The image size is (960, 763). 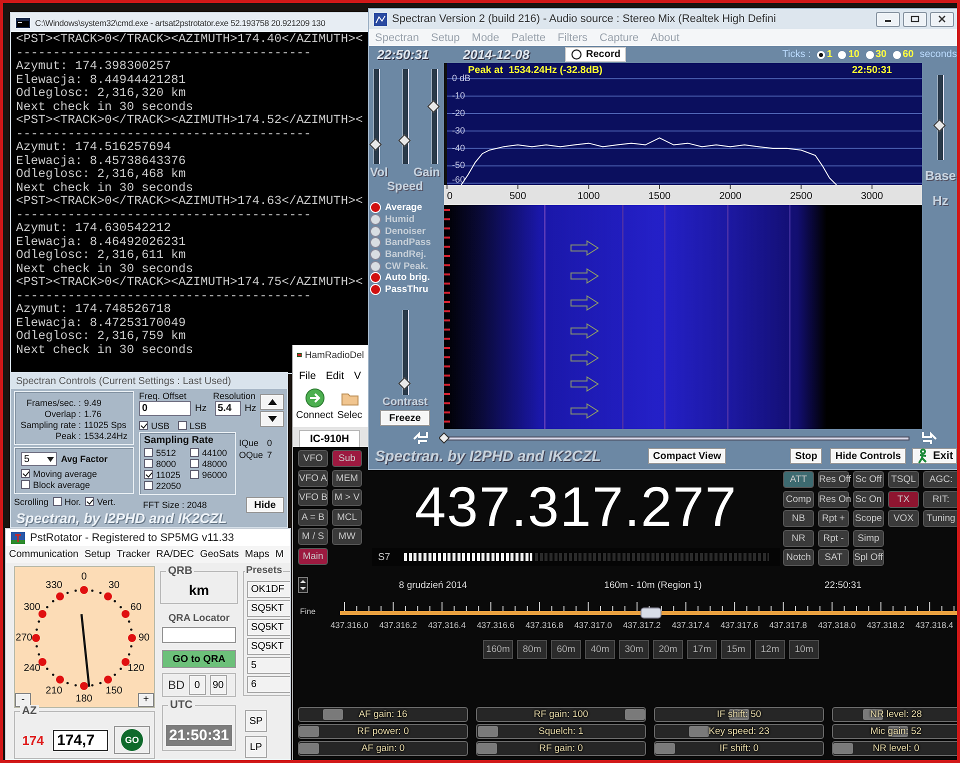 What do you see at coordinates (868, 499) in the screenshot?
I see `radio-button: Sc On` at bounding box center [868, 499].